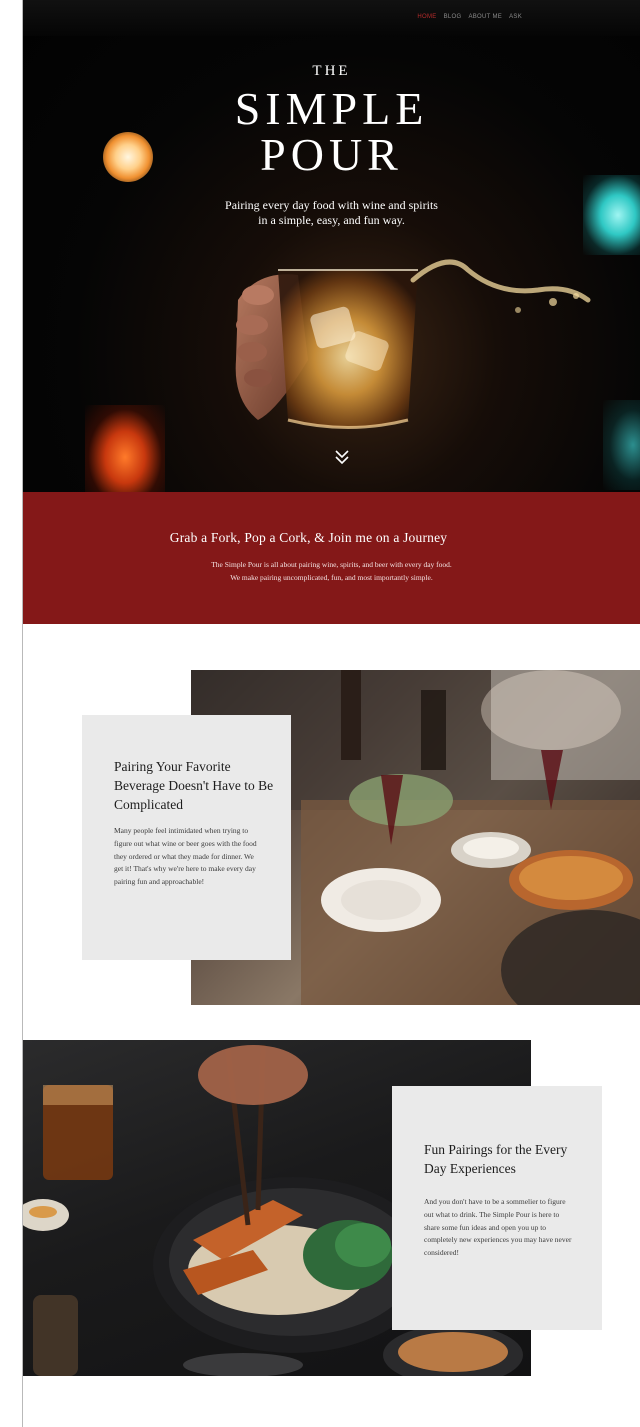  I want to click on bokeh-light-red, so click(125, 448).